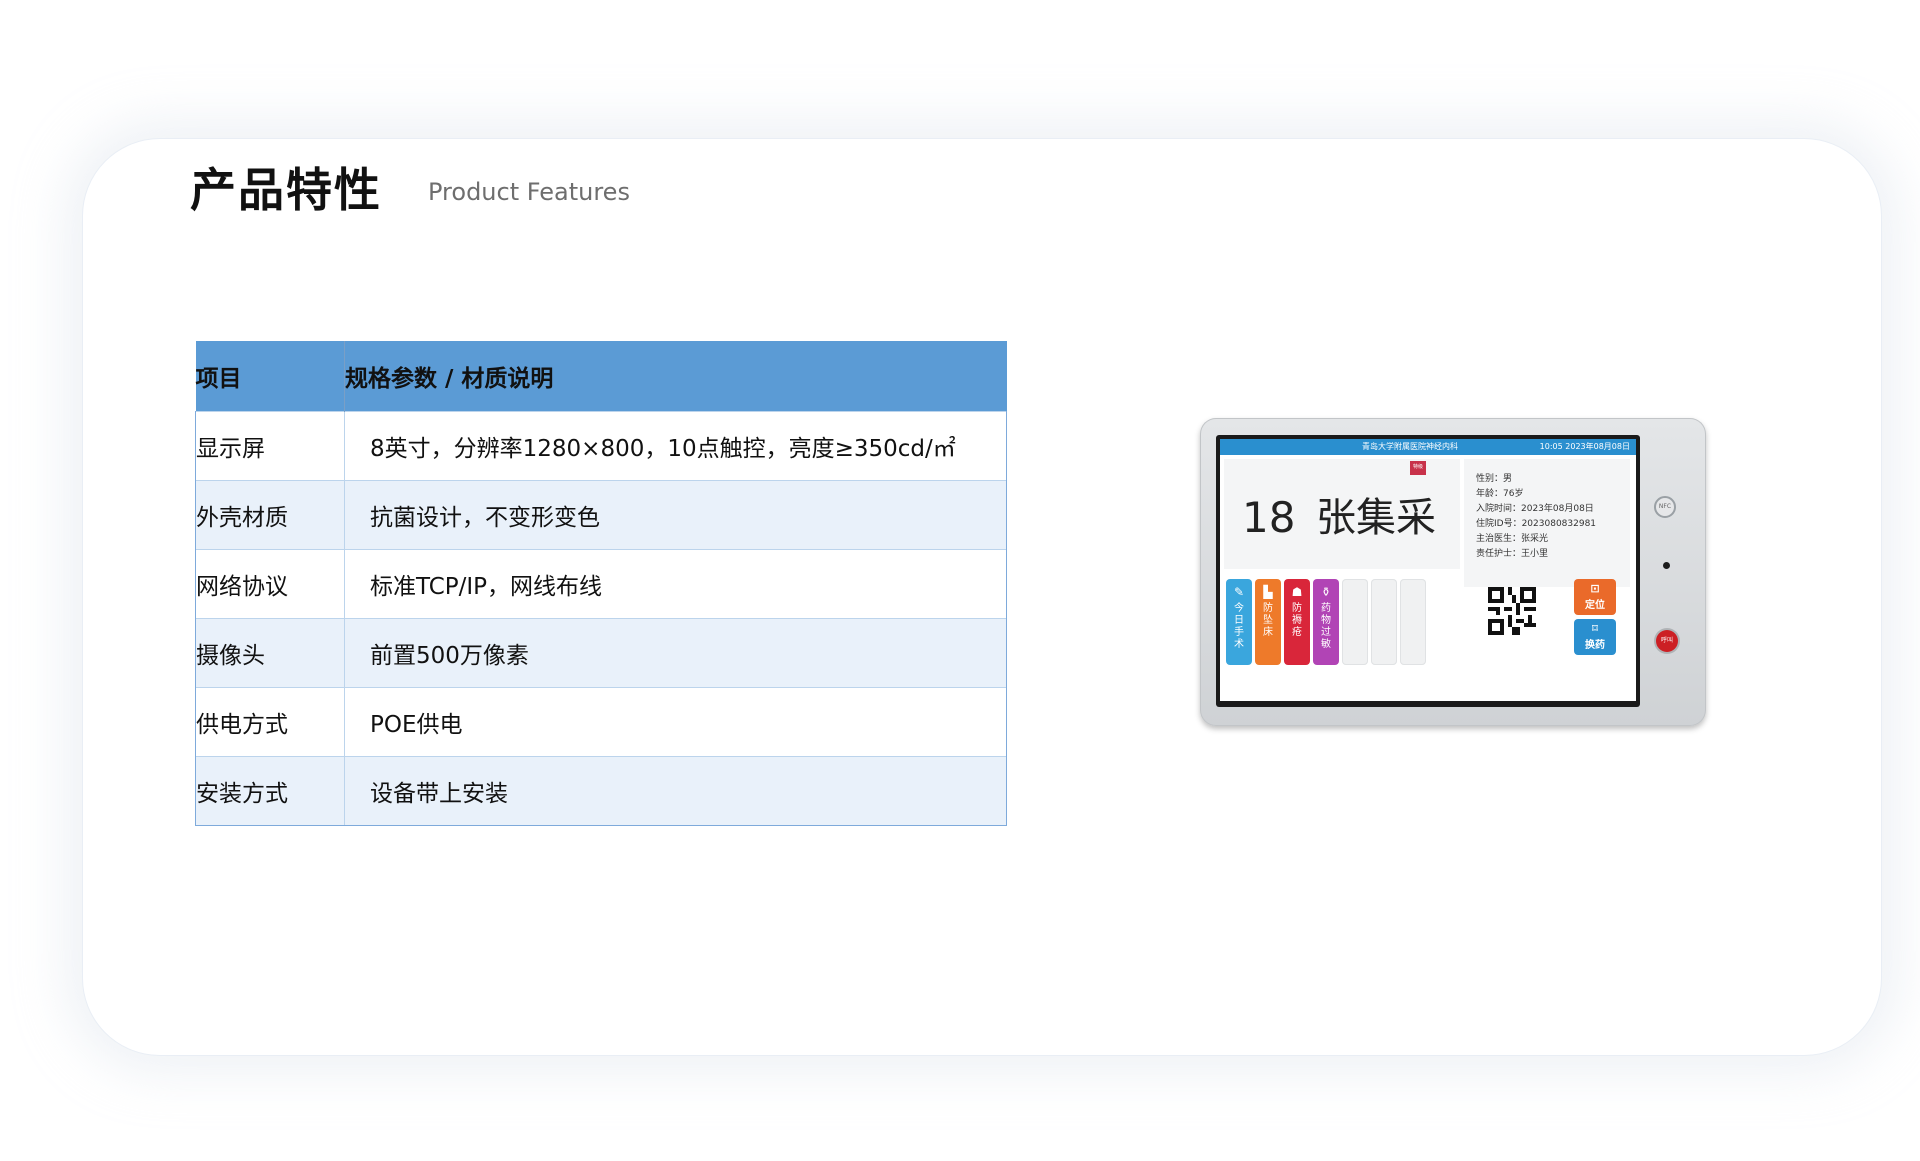  I want to click on page-title: 产品特性, so click(286, 190).